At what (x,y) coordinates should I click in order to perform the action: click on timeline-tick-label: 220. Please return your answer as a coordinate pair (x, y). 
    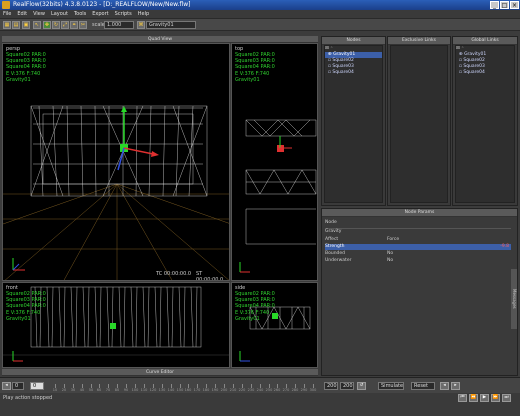
    Looking at the image, I should click on (242, 390).